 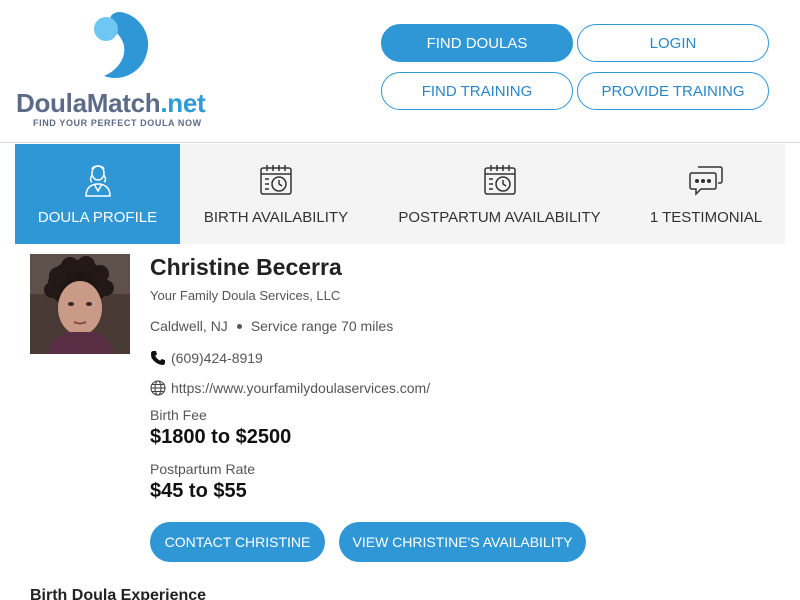 I want to click on doula-name: Christine Becerra, so click(x=246, y=267).